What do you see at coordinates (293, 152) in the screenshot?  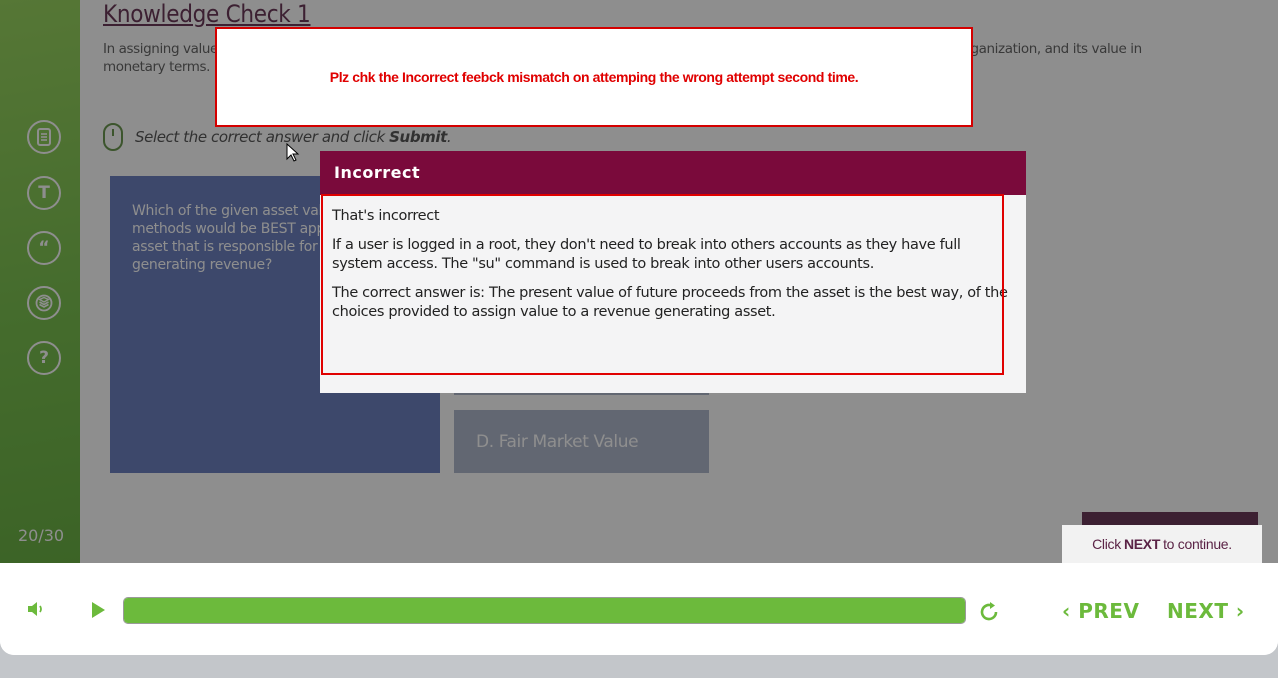 I see `cursor-icon` at bounding box center [293, 152].